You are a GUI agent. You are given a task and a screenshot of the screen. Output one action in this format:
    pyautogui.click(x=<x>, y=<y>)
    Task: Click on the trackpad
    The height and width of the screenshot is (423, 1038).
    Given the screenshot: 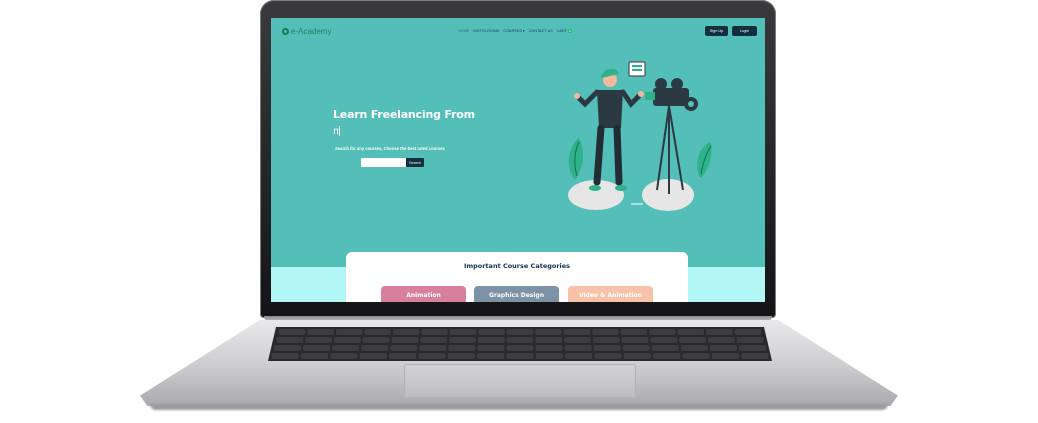 What is the action you would take?
    pyautogui.click(x=520, y=381)
    